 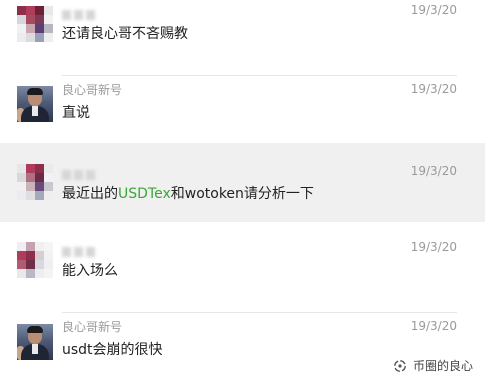 What do you see at coordinates (242, 194) in the screenshot?
I see `message-text-part: 和wotoken请分析一下` at bounding box center [242, 194].